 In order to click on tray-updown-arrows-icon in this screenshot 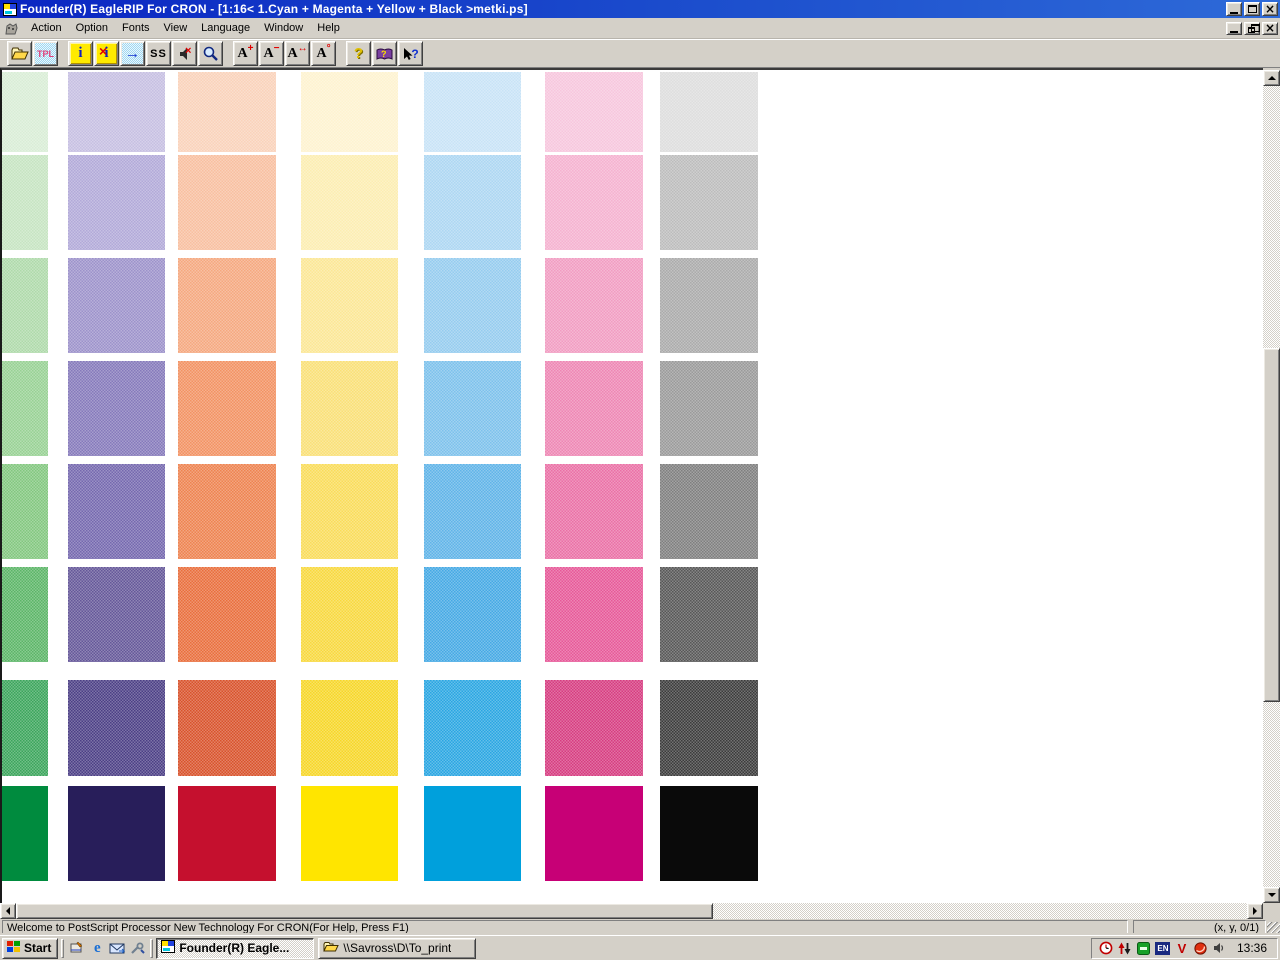, I will do `click(1125, 948)`.